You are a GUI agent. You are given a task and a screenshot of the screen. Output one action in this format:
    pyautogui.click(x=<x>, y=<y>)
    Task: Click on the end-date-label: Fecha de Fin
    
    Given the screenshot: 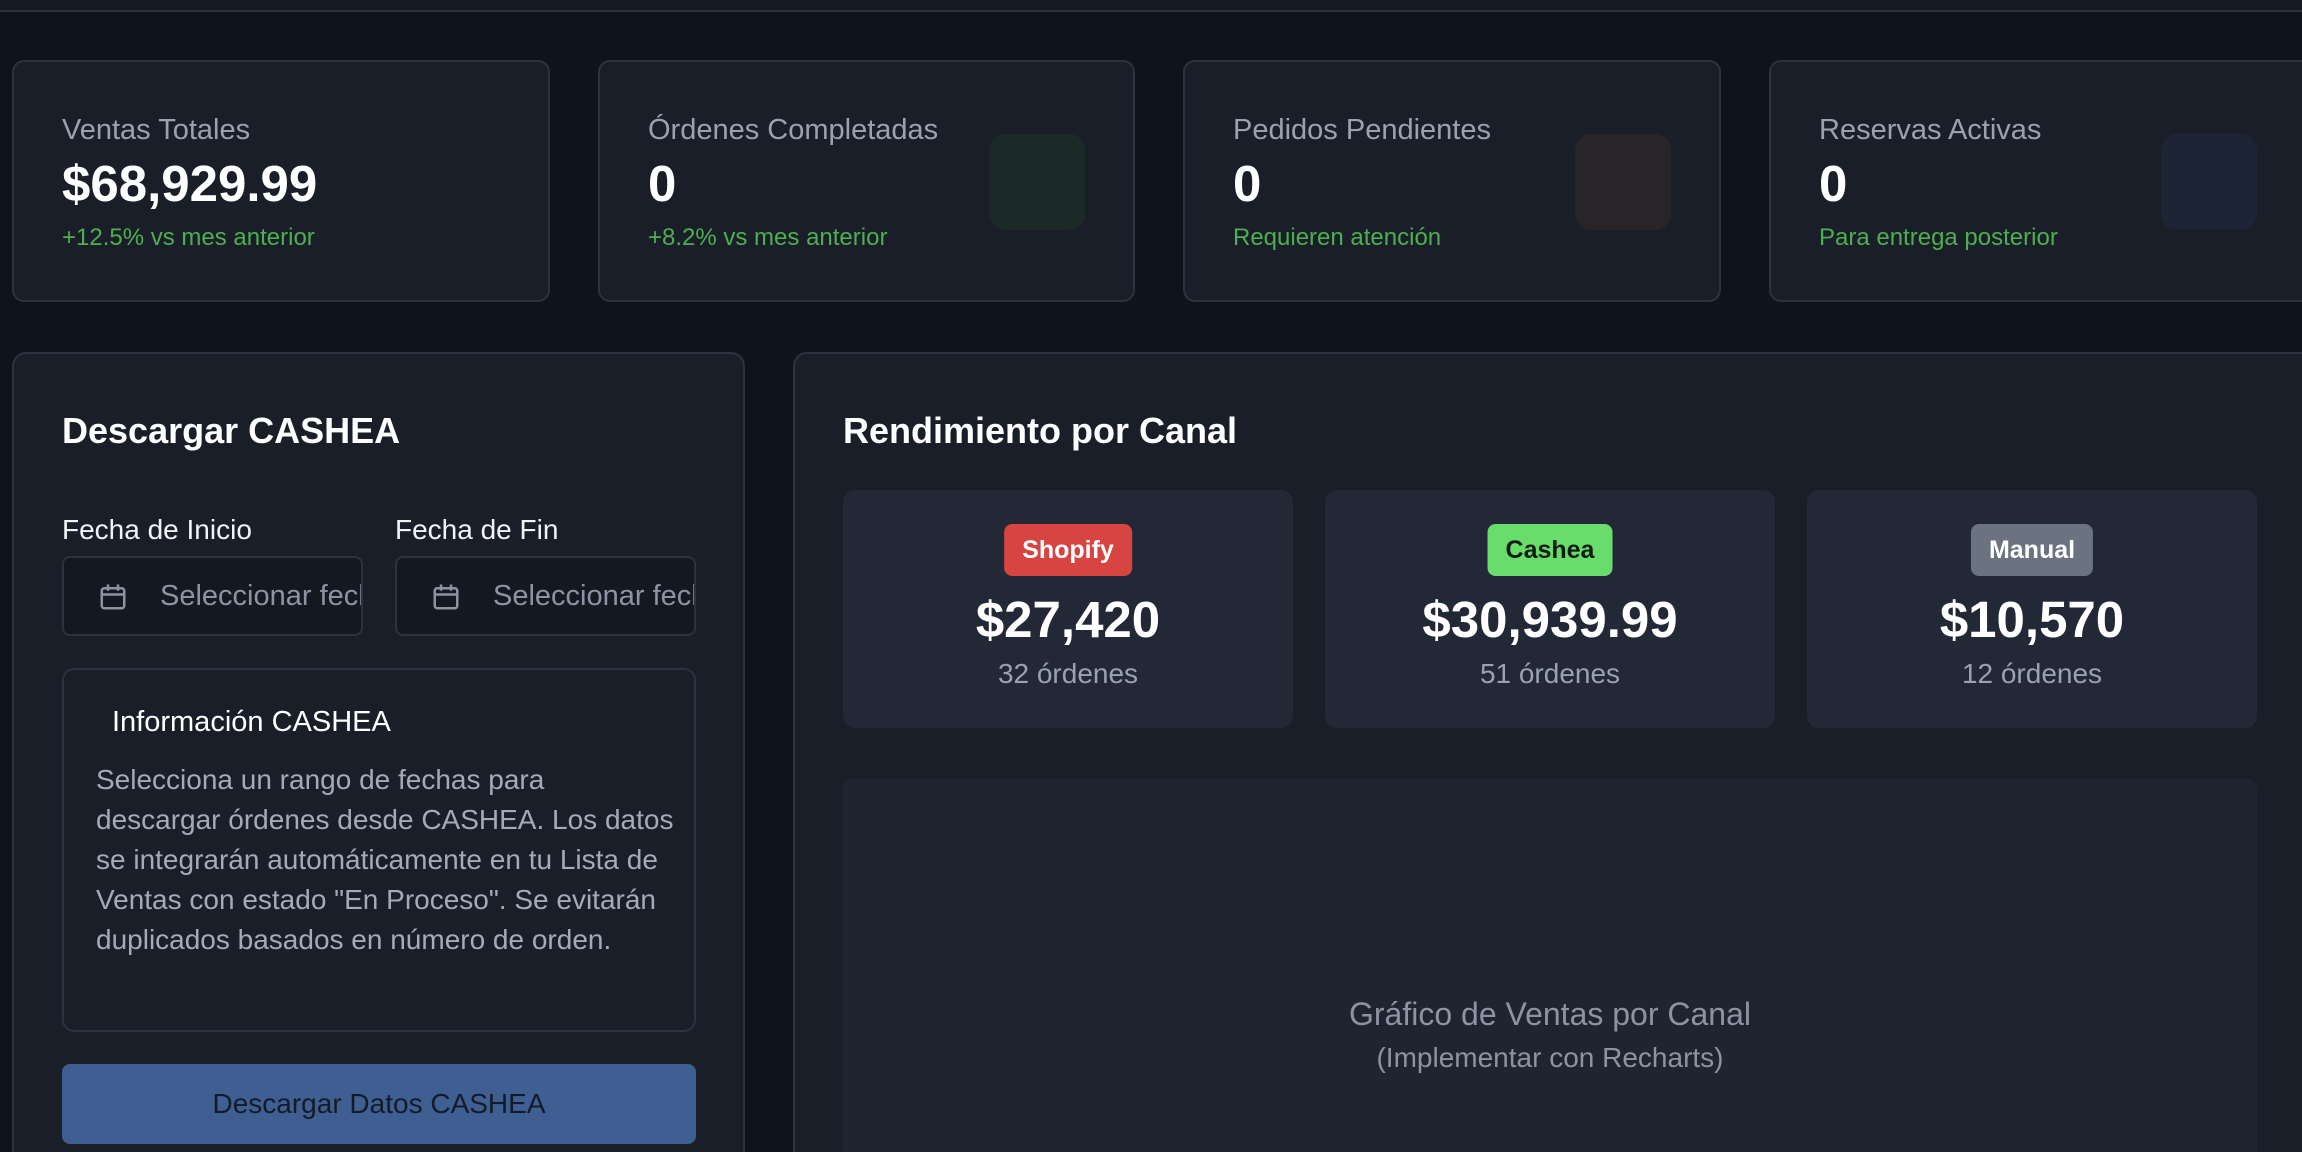 What is the action you would take?
    pyautogui.click(x=477, y=529)
    